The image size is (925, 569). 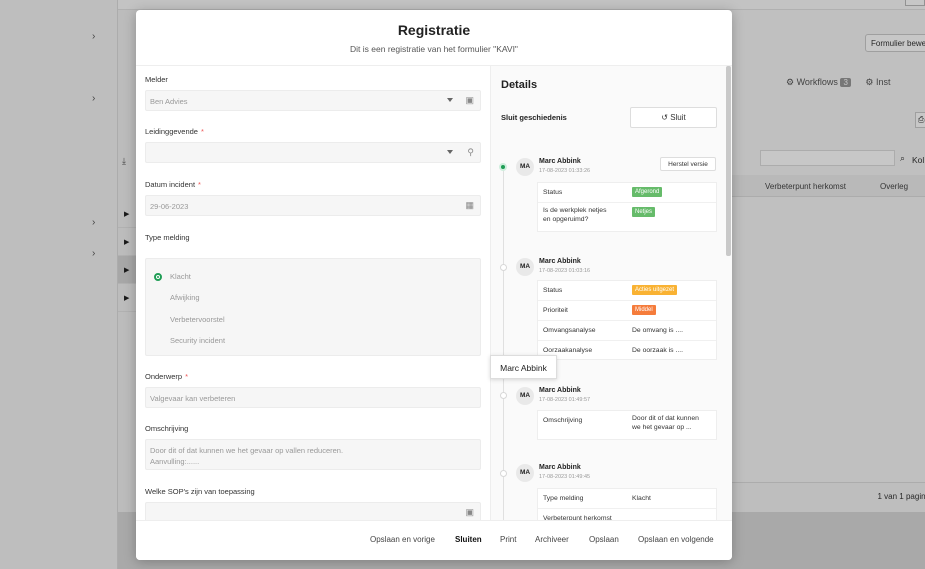 What do you see at coordinates (627, 291) in the screenshot?
I see `change-row: Status Acties uitgezet` at bounding box center [627, 291].